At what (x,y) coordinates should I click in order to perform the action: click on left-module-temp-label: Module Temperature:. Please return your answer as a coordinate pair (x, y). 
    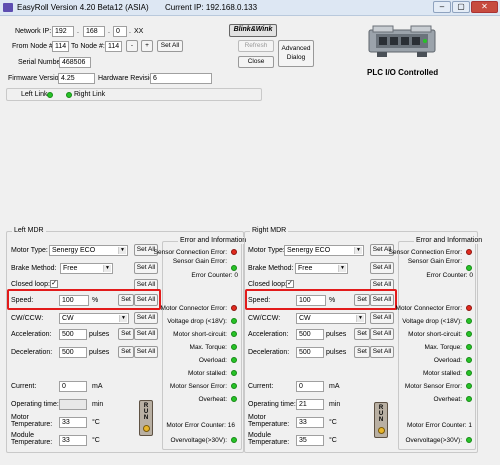
    Looking at the image, I should click on (32, 439).